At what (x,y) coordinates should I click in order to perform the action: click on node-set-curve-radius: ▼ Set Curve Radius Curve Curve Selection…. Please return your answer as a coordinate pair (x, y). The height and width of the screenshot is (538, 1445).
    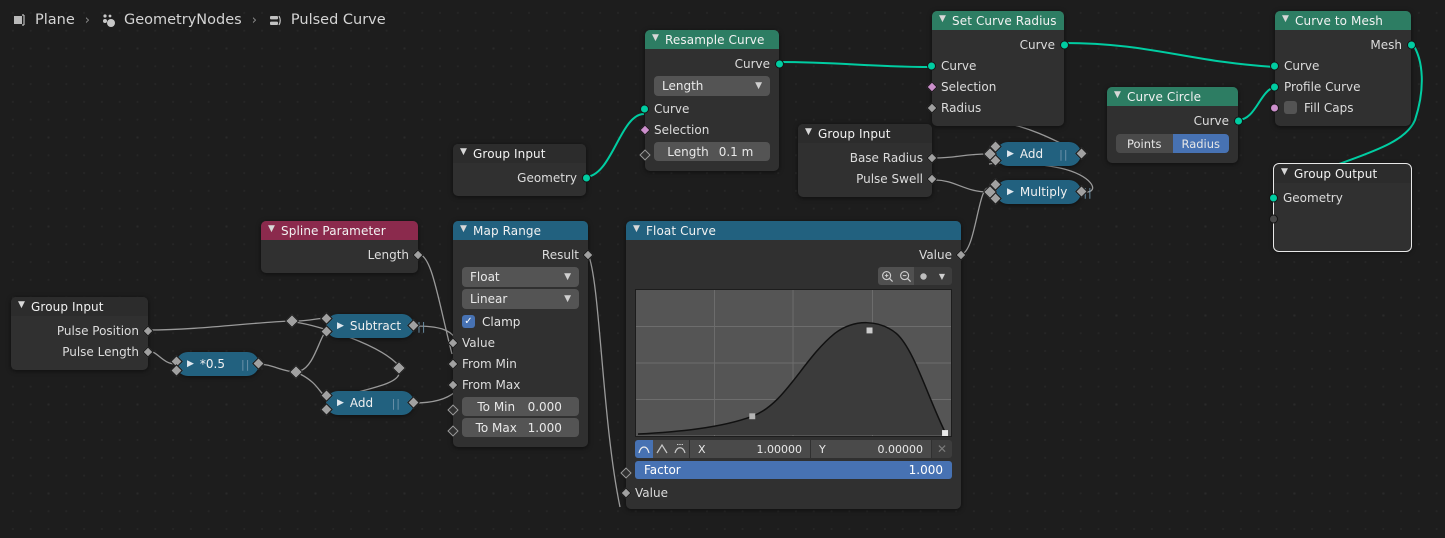
    Looking at the image, I should click on (997, 68).